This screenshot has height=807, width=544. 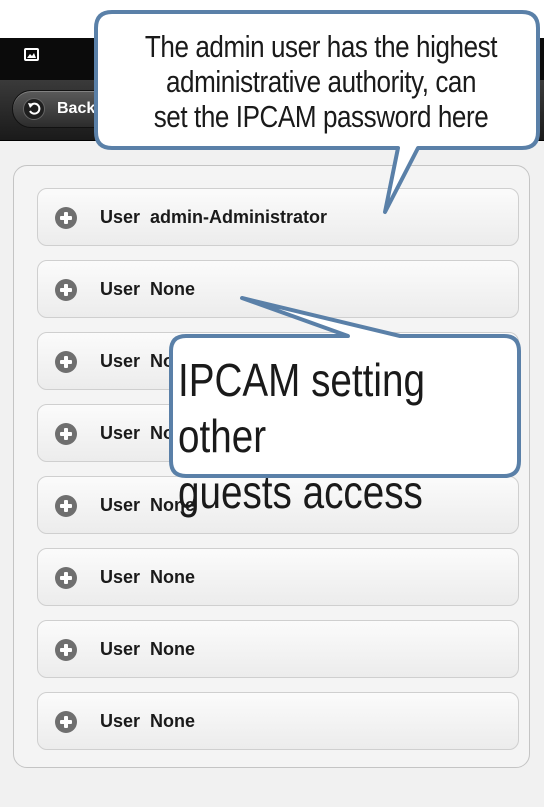 What do you see at coordinates (76, 108) in the screenshot?
I see `back-button-label: Back` at bounding box center [76, 108].